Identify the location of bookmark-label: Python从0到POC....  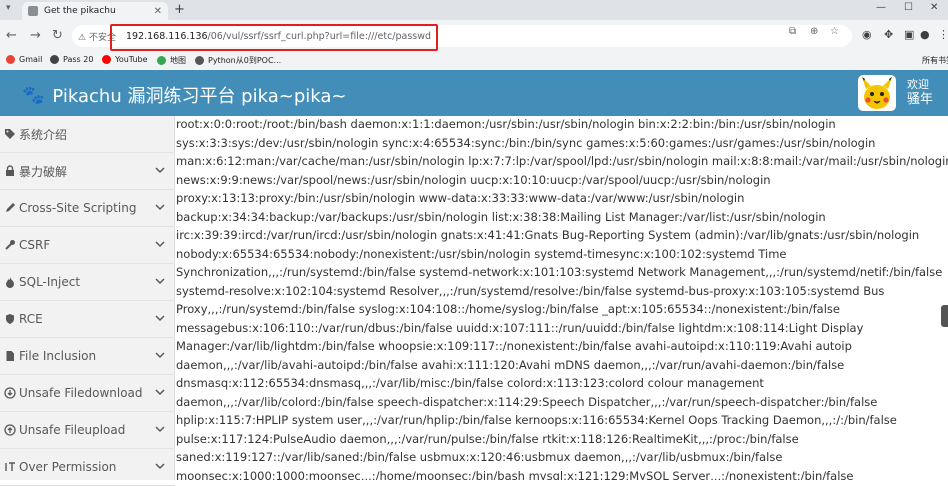
(245, 60).